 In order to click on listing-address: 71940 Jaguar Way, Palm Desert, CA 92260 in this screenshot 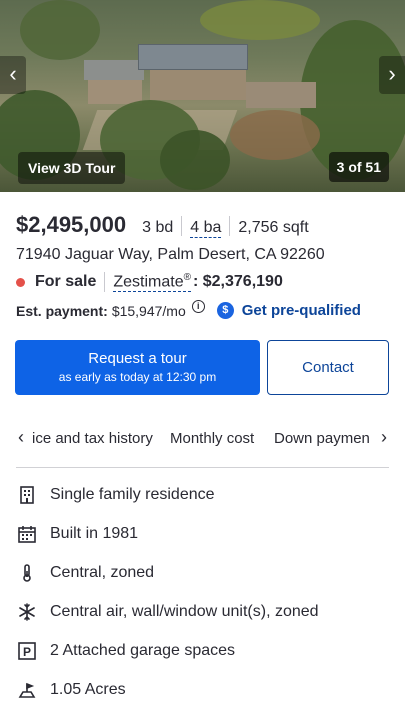, I will do `click(170, 254)`.